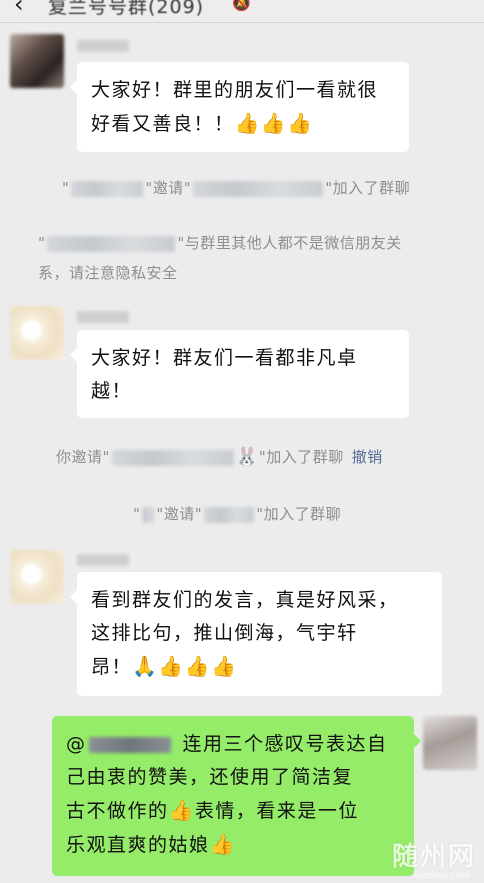 Image resolution: width=484 pixels, height=883 pixels. Describe the element at coordinates (220, 258) in the screenshot. I see `privacy-notice: " "与群里其他人都不是微信朋友关 系，请注意隐私安全` at that location.